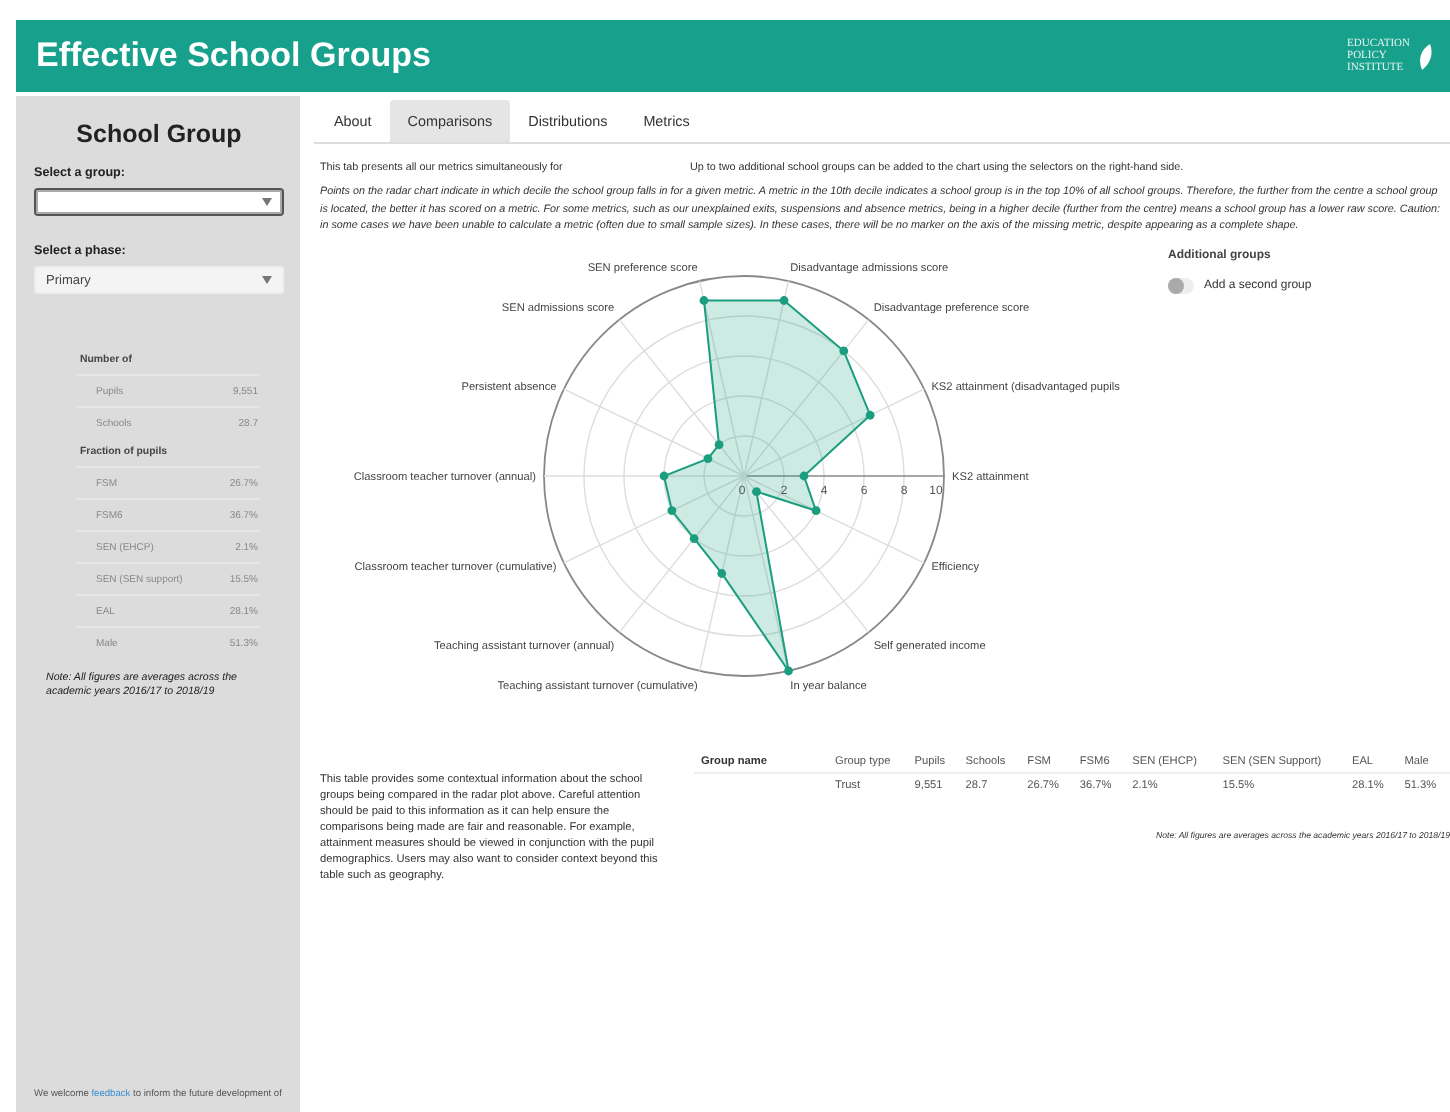 The width and height of the screenshot is (1450, 1112). Describe the element at coordinates (1426, 56) in the screenshot. I see `leaf-icon` at that location.